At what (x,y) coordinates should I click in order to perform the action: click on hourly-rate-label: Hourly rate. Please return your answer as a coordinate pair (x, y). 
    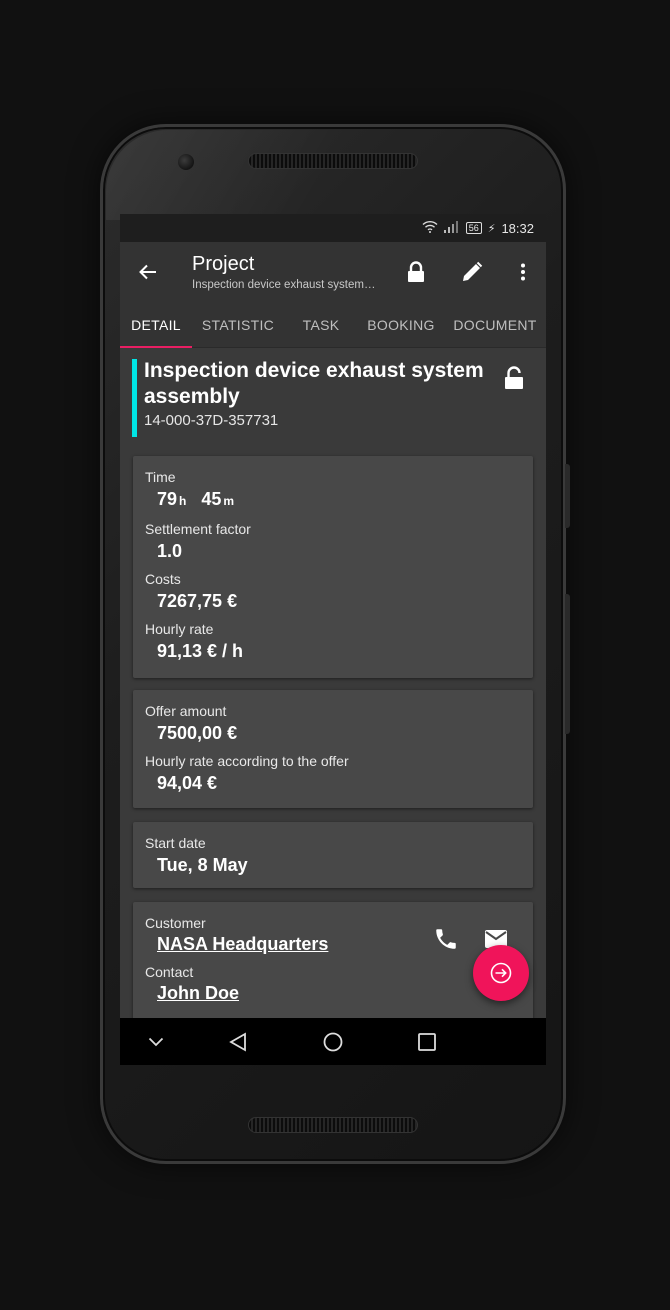
    Looking at the image, I should click on (179, 629).